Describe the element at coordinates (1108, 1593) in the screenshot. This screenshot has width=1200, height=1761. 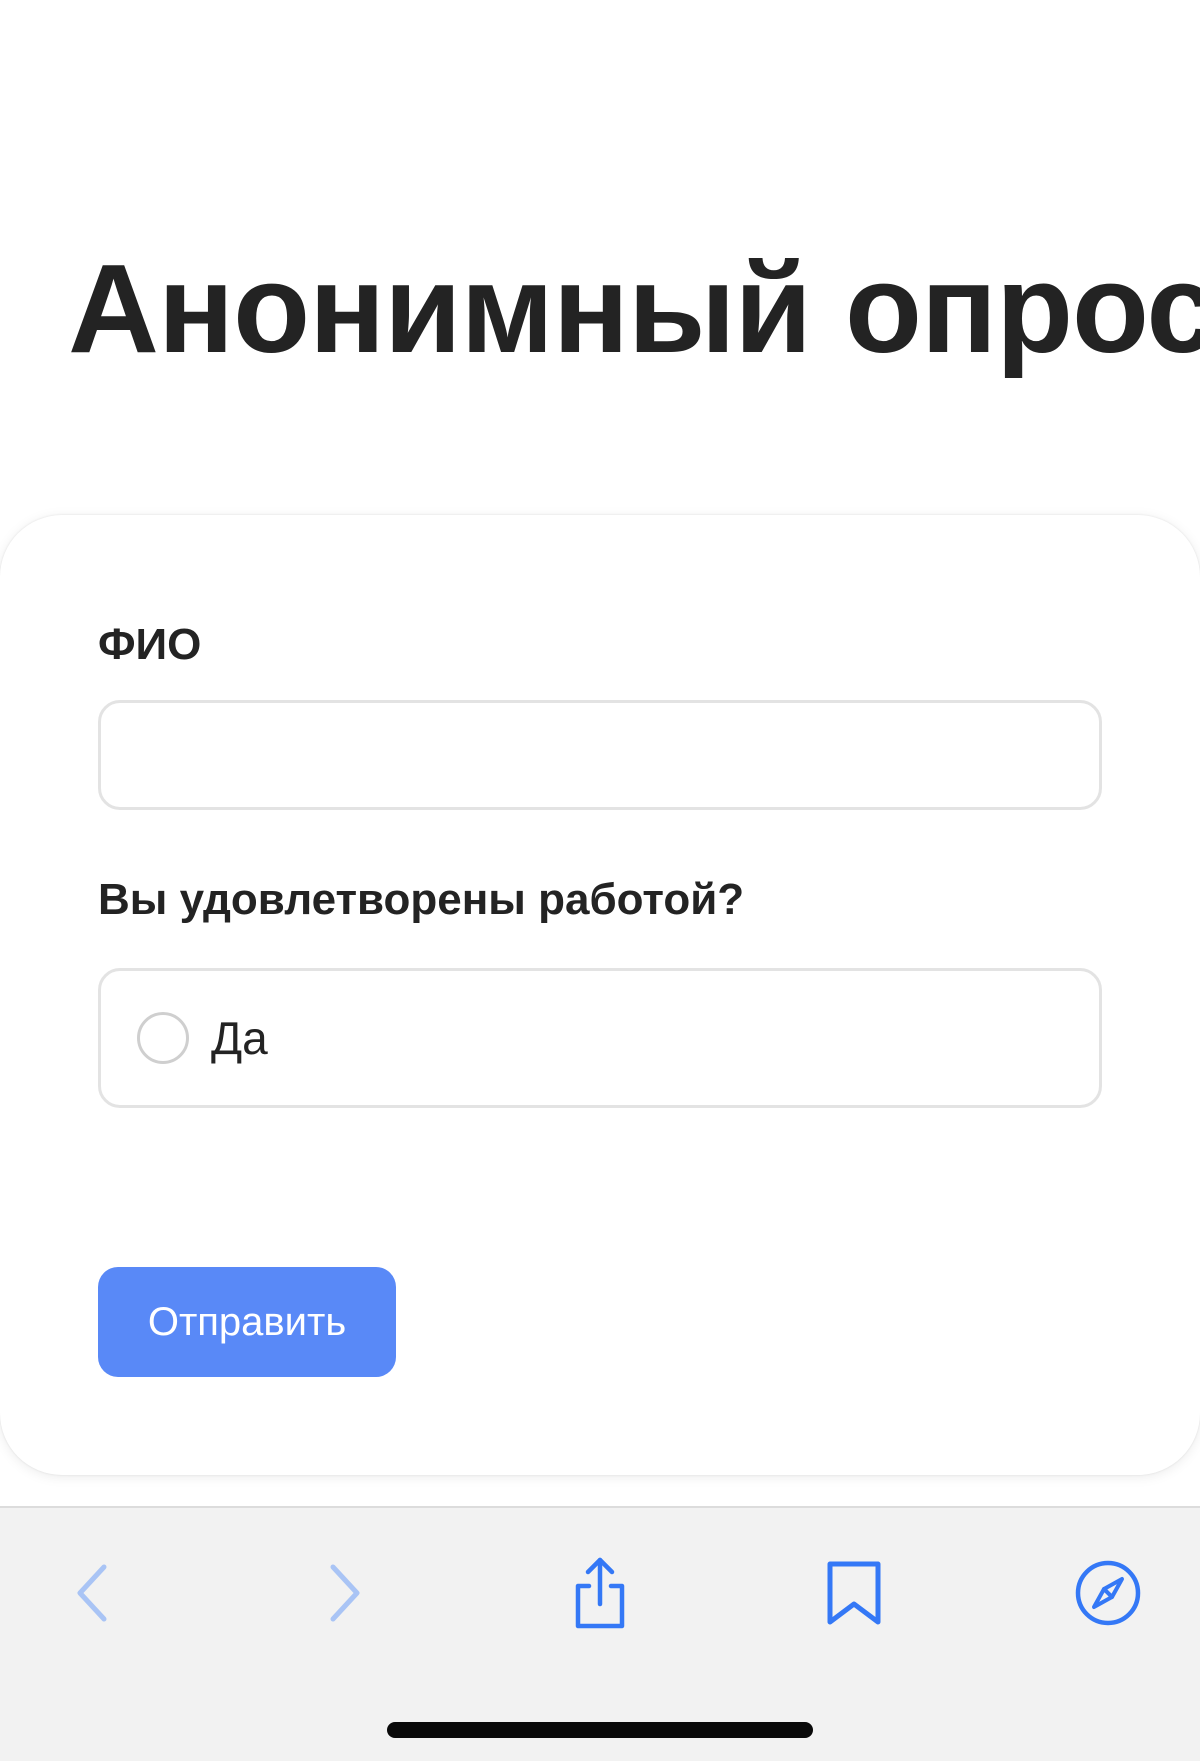
I see `safari-compass-icon` at that location.